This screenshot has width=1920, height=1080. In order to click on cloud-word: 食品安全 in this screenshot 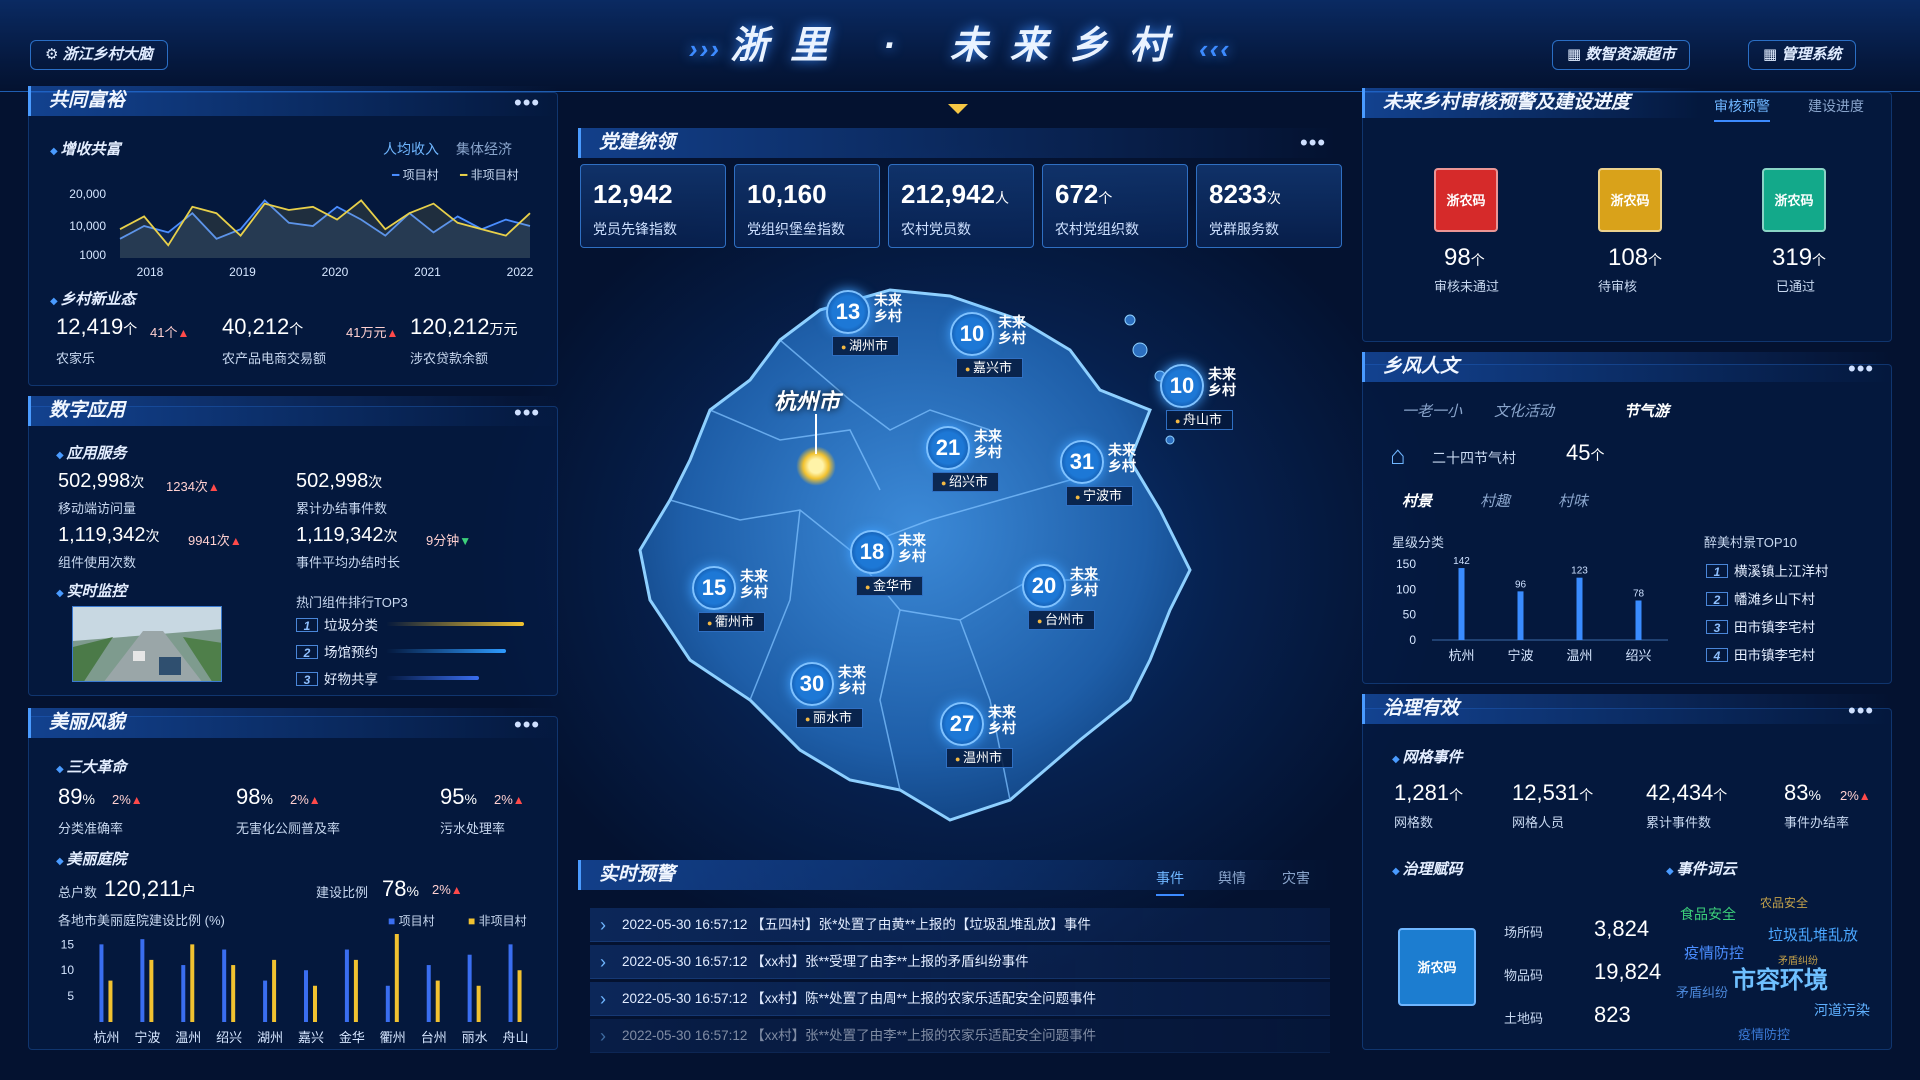, I will do `click(1708, 914)`.